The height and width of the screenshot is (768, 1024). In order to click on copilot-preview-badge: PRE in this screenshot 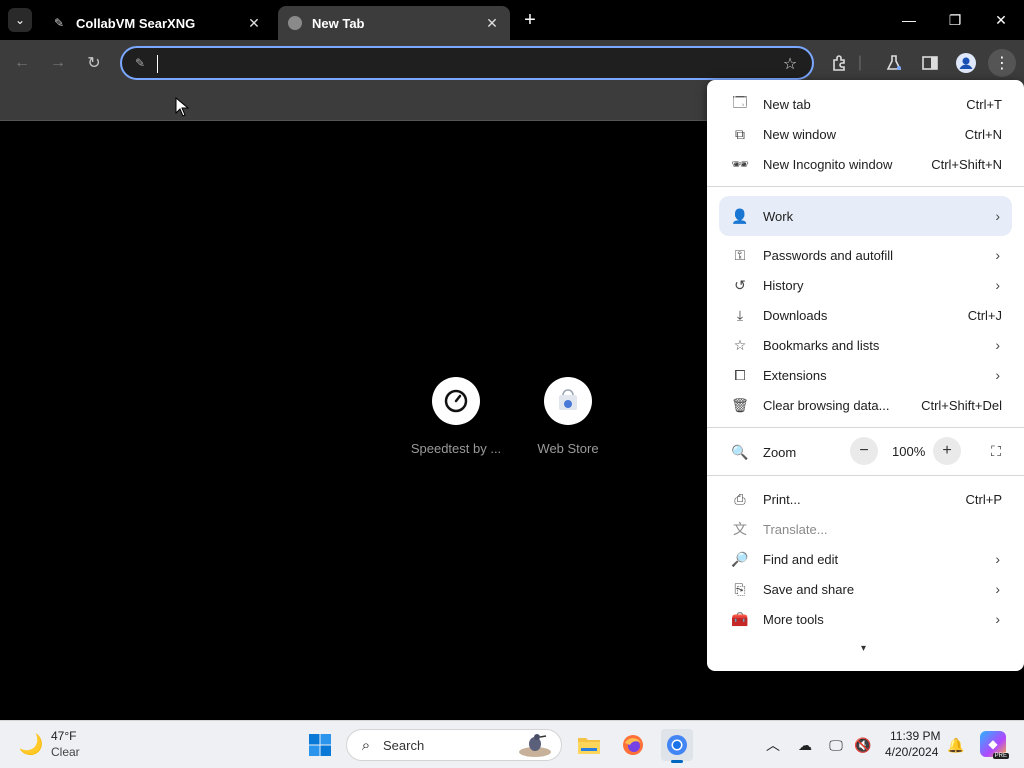, I will do `click(1000, 756)`.